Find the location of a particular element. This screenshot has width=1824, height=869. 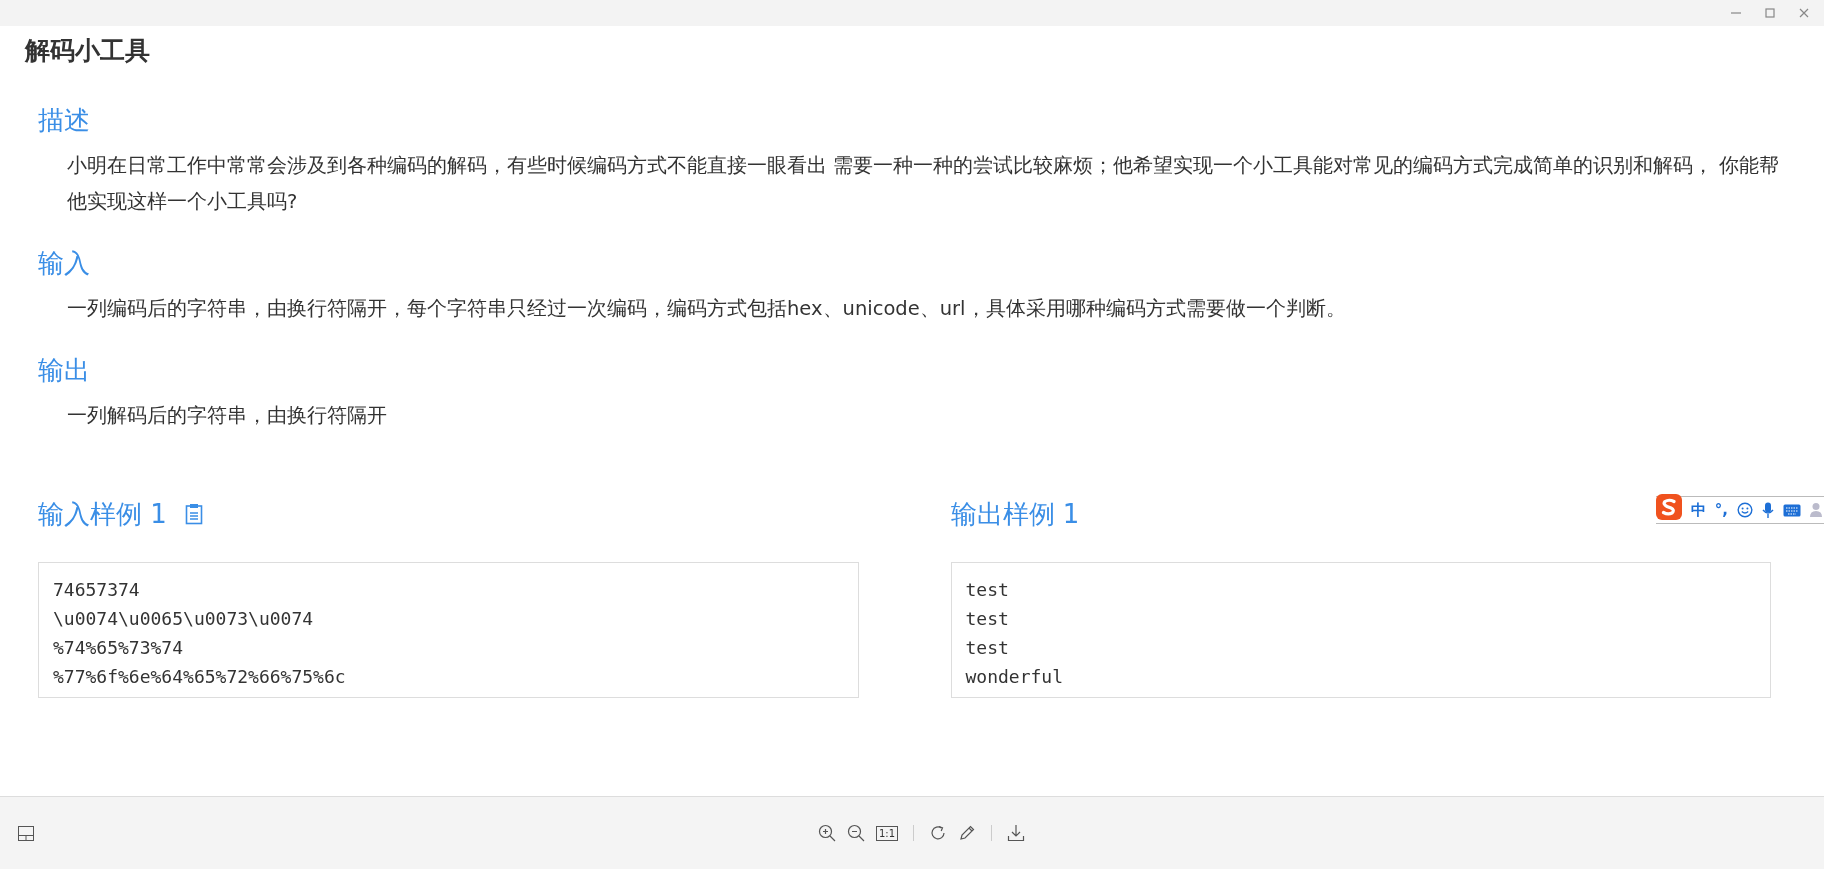

section-text: 一列编码后的字符串，由换行符隔开，每个字符串只经过一次编码，编码方式包括hex、unicode、url，具体采用哪种编码方式需要做一个判断。 is located at coordinates (707, 309).